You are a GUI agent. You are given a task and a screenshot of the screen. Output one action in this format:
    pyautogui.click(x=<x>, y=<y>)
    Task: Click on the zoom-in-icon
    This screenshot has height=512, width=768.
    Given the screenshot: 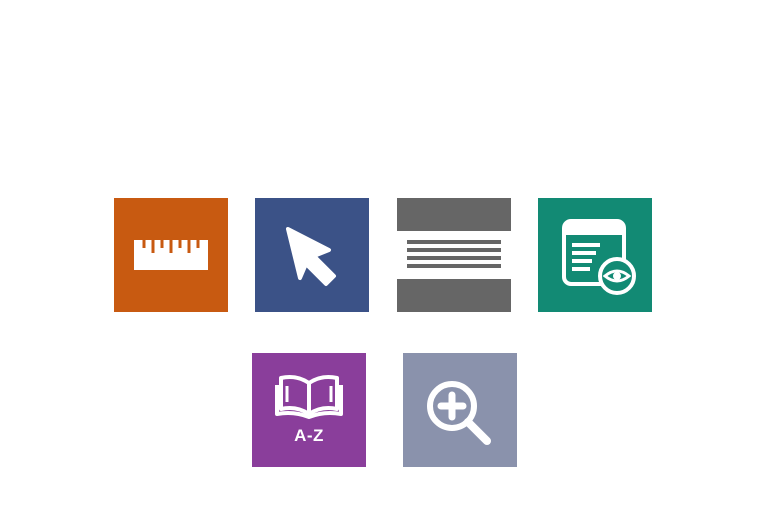 What is the action you would take?
    pyautogui.click(x=460, y=410)
    